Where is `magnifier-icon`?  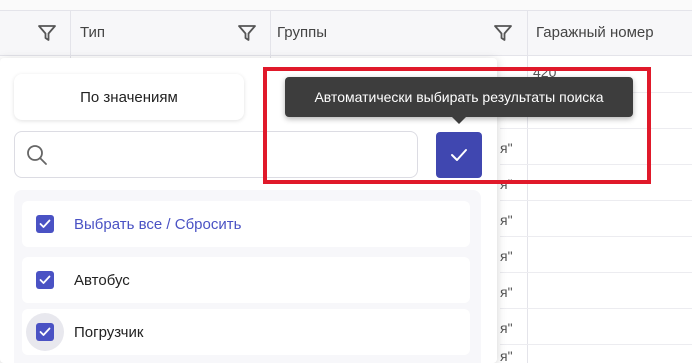
magnifier-icon is located at coordinates (37, 155).